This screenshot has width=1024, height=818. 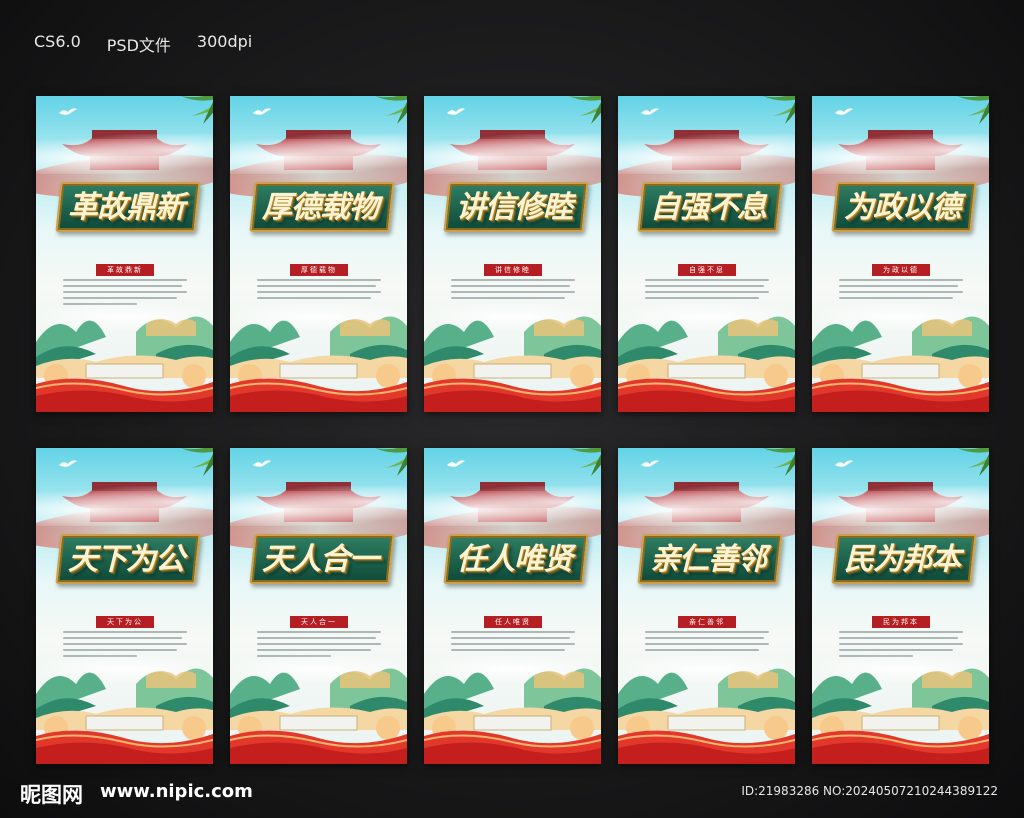 I want to click on poster-tag: 天下为公, so click(x=125, y=622).